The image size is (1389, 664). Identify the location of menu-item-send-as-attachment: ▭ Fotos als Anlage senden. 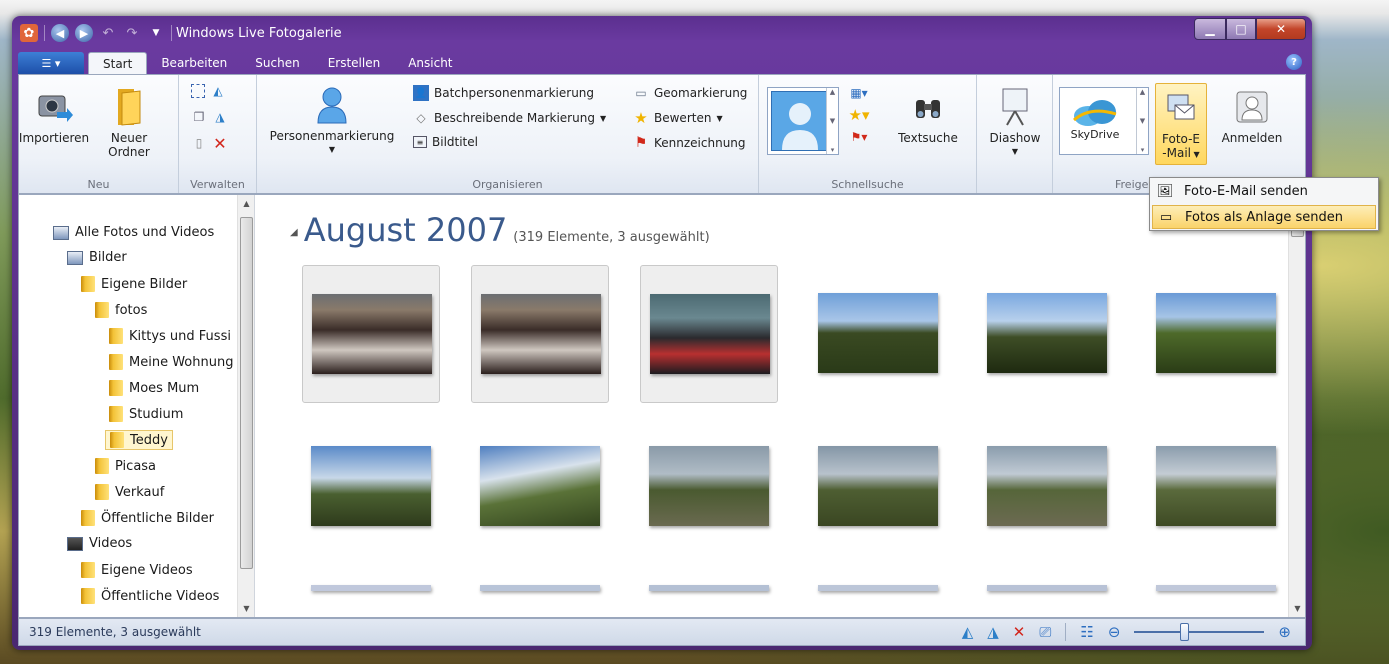
(1264, 217).